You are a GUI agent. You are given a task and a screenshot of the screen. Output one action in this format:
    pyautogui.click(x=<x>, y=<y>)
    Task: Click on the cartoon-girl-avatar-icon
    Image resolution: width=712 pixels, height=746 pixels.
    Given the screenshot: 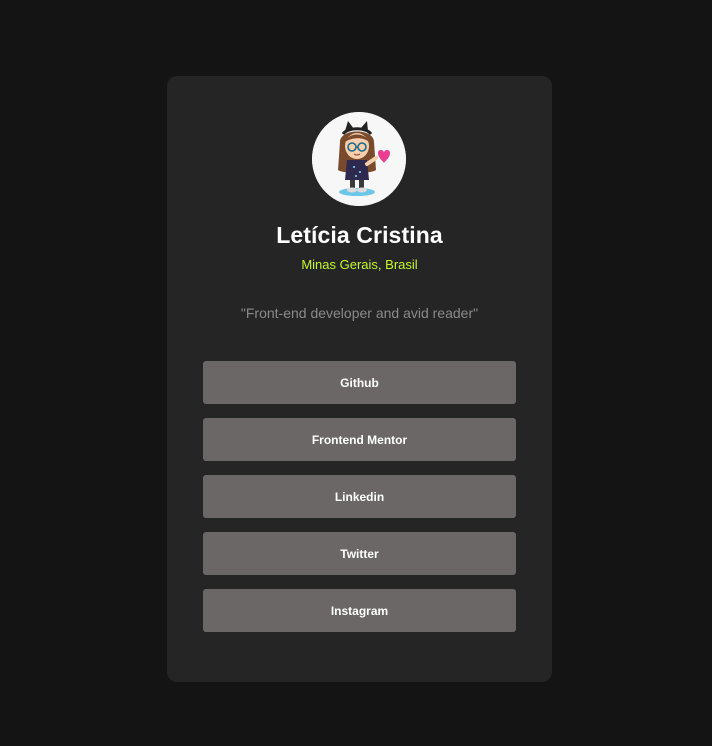 What is the action you would take?
    pyautogui.click(x=359, y=159)
    